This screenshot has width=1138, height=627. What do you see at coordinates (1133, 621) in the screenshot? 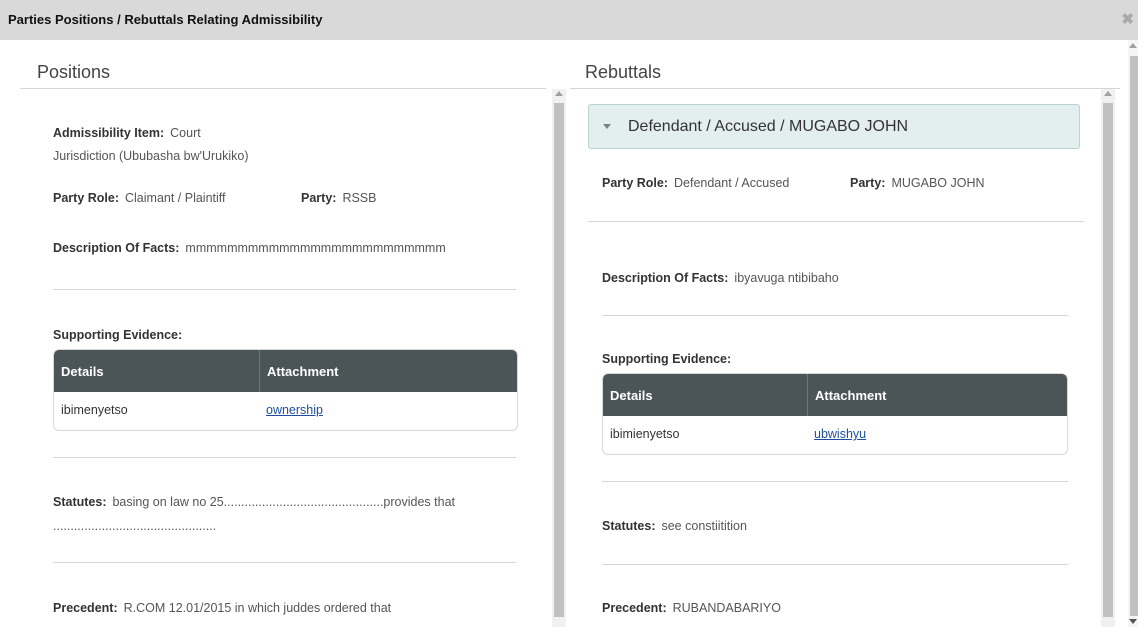
I see `scroll-down-arrow-icon` at bounding box center [1133, 621].